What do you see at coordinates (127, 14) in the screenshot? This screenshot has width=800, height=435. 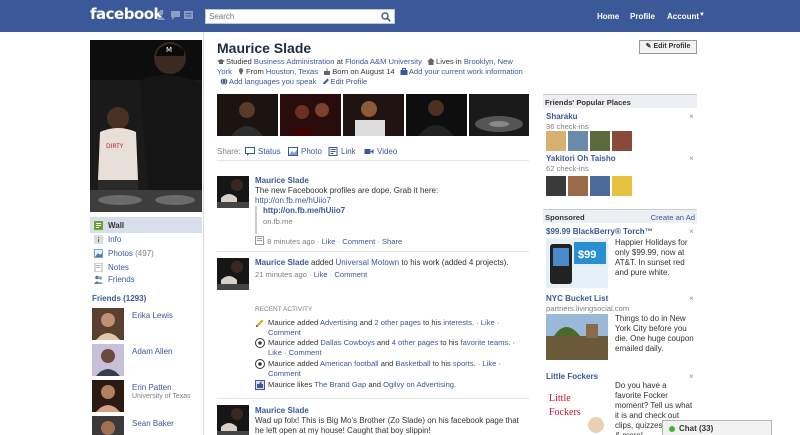 I see `facebook-logo: facebook` at bounding box center [127, 14].